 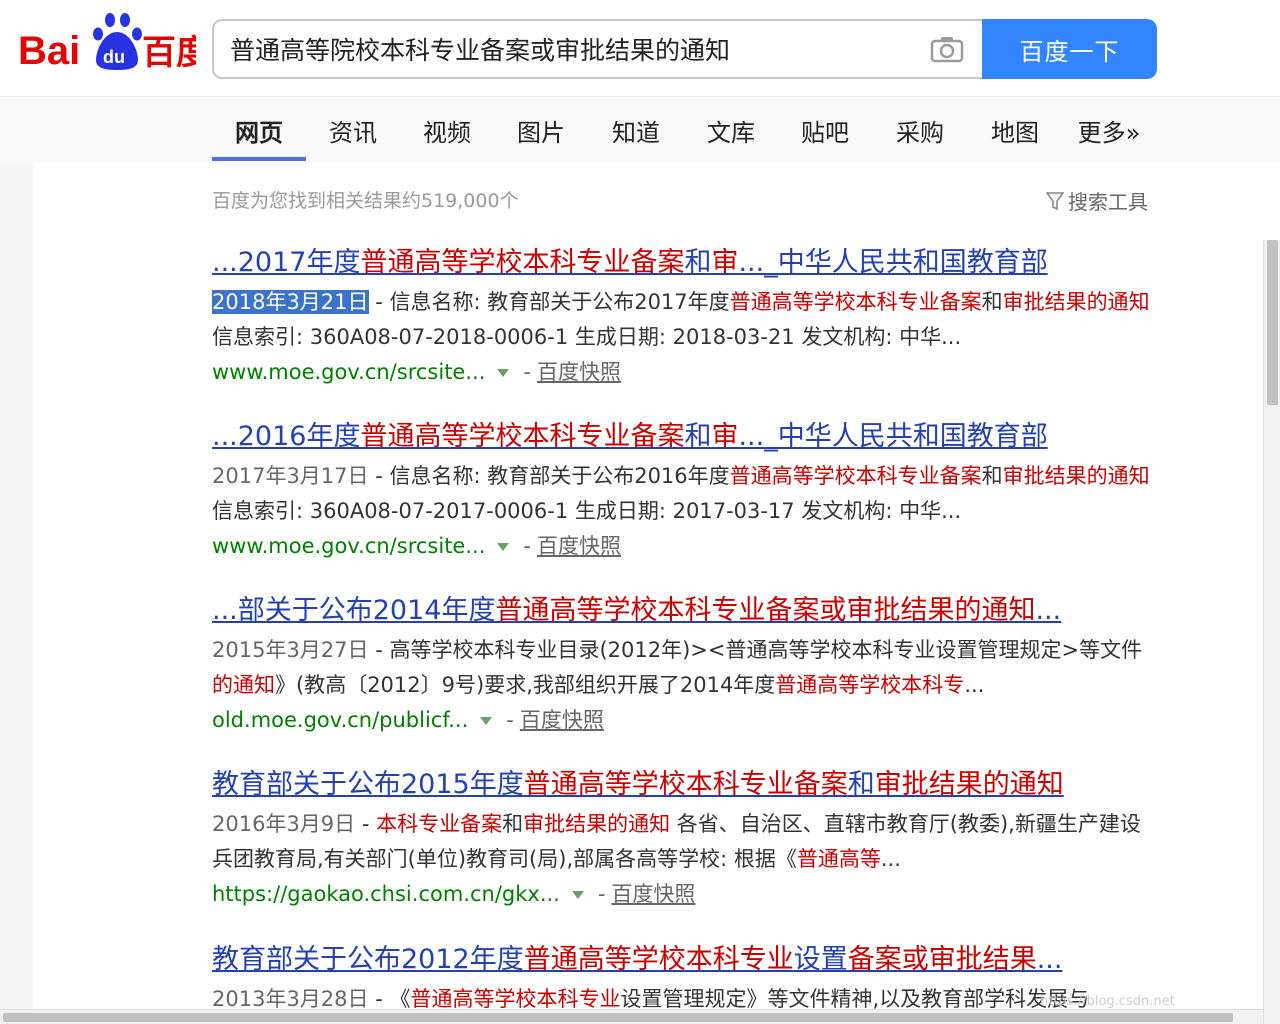 What do you see at coordinates (947, 49) in the screenshot?
I see `camera-icon` at bounding box center [947, 49].